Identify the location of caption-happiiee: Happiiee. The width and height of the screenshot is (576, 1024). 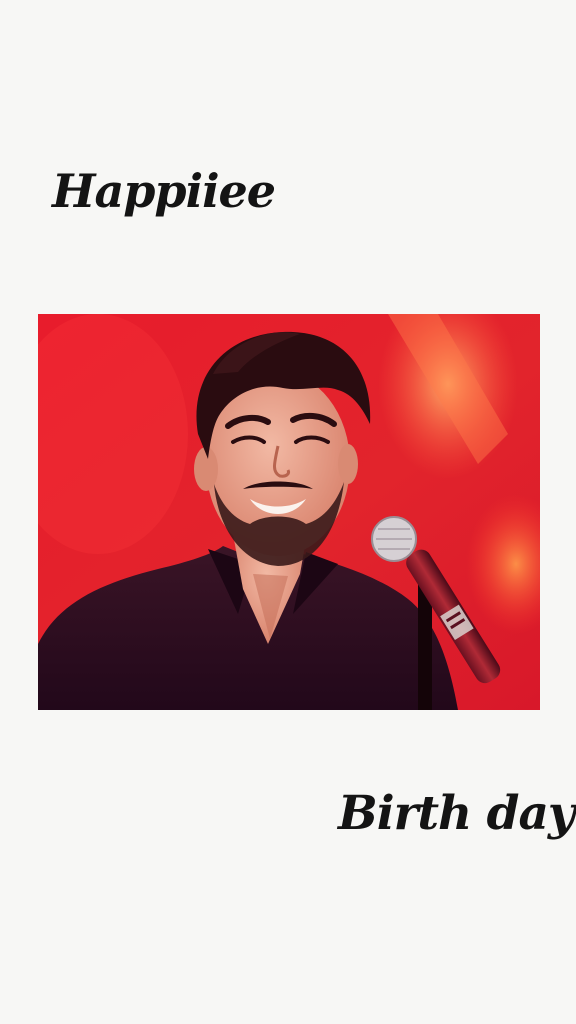
(164, 191).